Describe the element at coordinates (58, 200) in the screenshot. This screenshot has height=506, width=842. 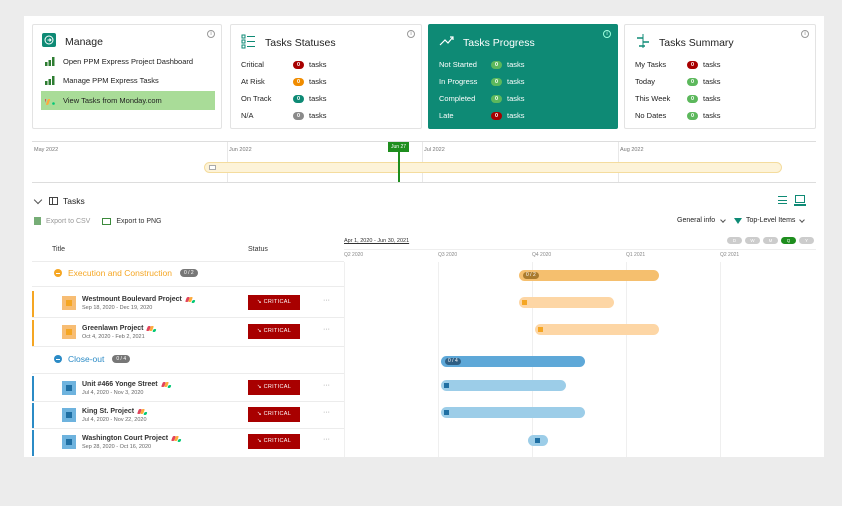
I see `tasks-section-header: Tasks` at that location.